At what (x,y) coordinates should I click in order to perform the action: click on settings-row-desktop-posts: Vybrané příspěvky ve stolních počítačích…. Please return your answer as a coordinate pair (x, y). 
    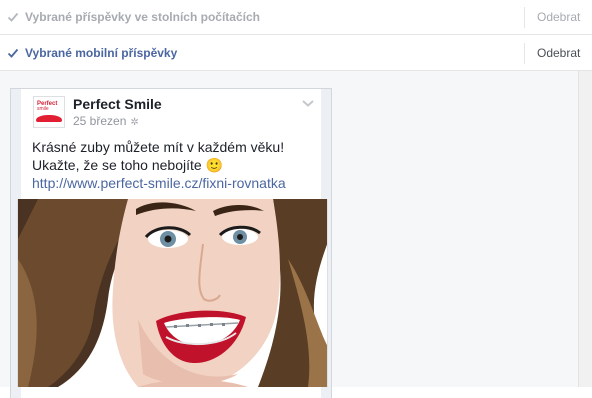
    Looking at the image, I should click on (296, 17).